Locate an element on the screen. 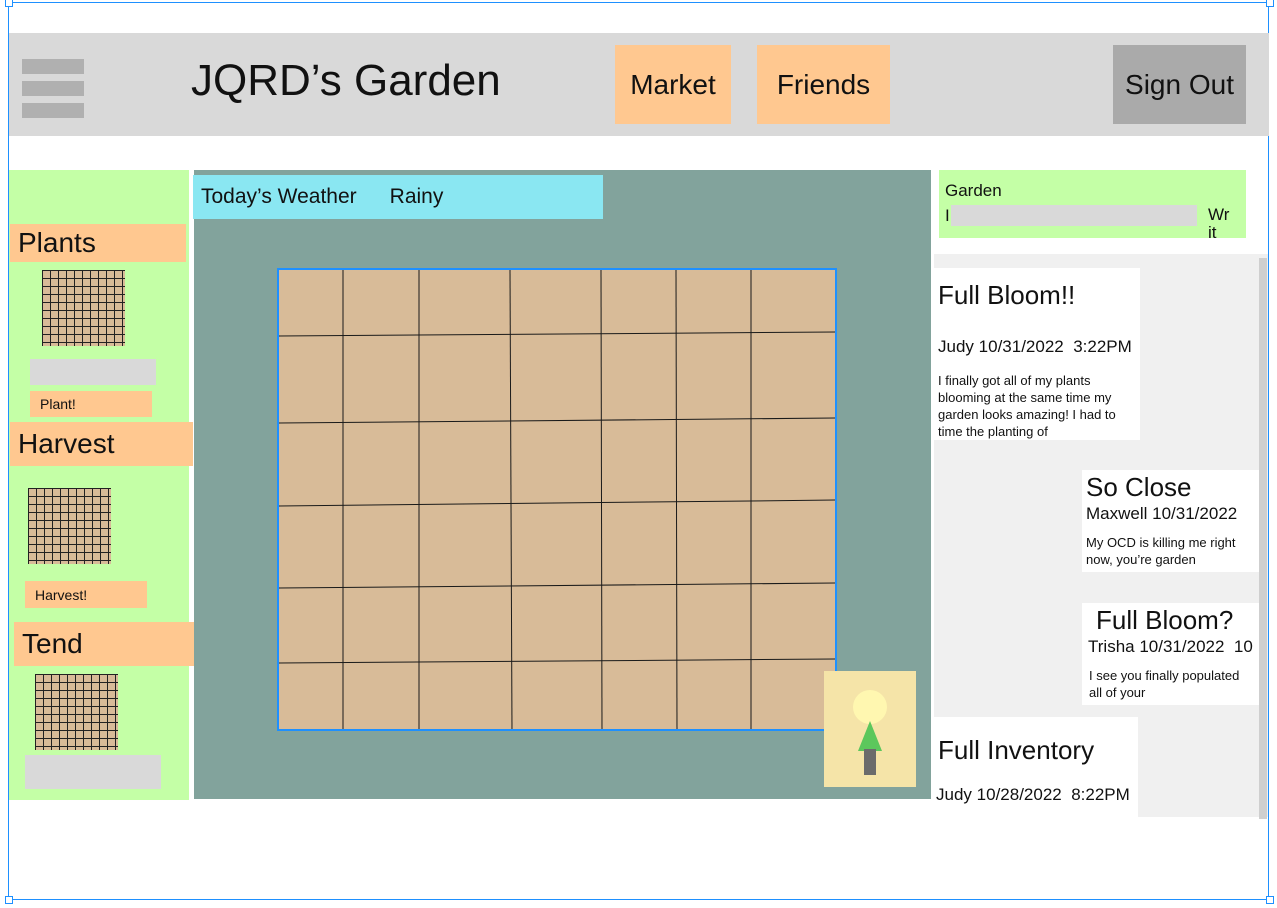  market-button: Market is located at coordinates (673, 84).